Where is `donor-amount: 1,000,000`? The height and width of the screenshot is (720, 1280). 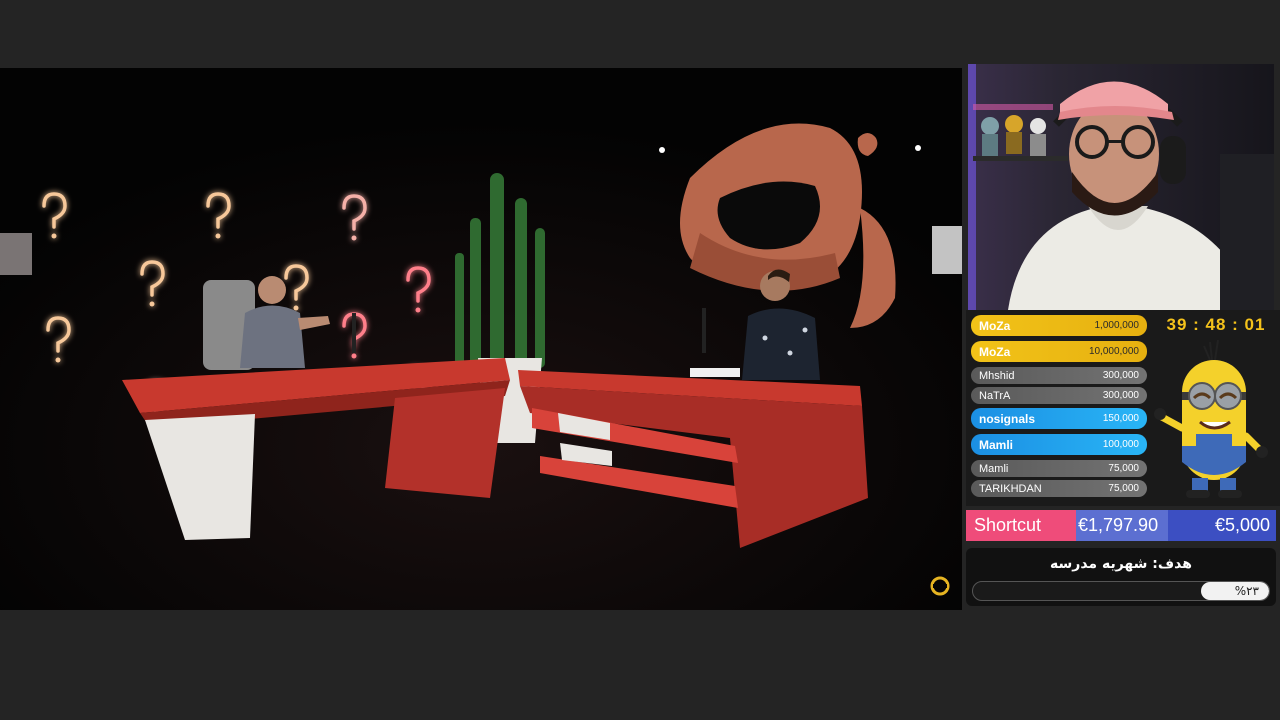 donor-amount: 1,000,000 is located at coordinates (1117, 325).